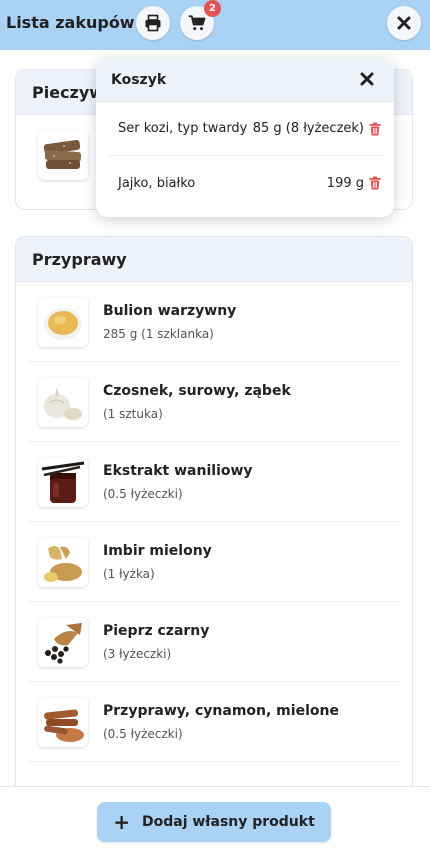 This screenshot has height=853, width=430. What do you see at coordinates (157, 550) in the screenshot?
I see `item-name: Imbir mielony` at bounding box center [157, 550].